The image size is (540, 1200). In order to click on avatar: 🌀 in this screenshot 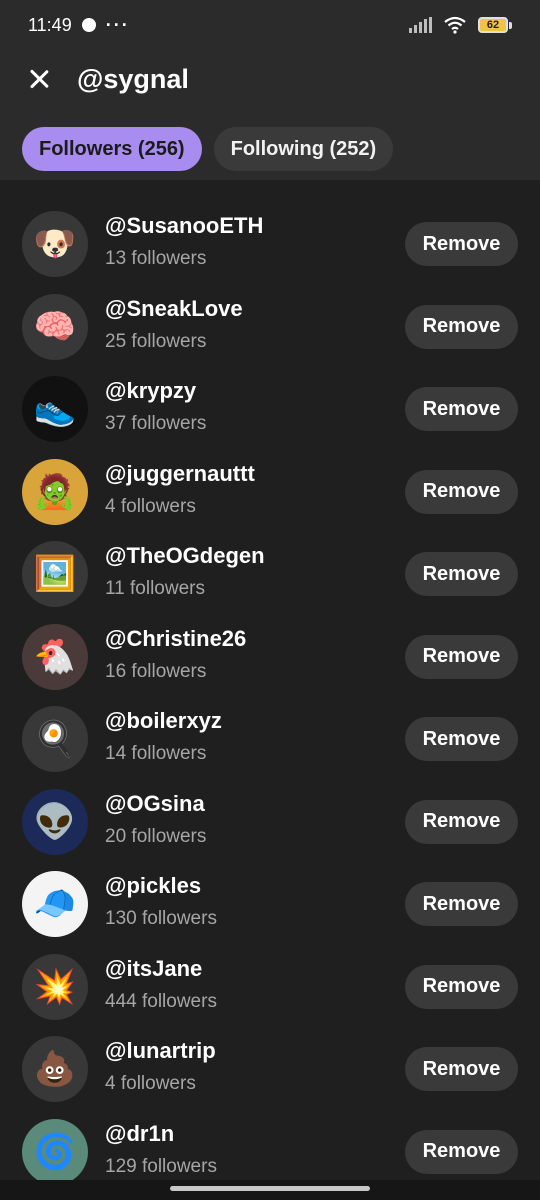, I will do `click(55, 1151)`.